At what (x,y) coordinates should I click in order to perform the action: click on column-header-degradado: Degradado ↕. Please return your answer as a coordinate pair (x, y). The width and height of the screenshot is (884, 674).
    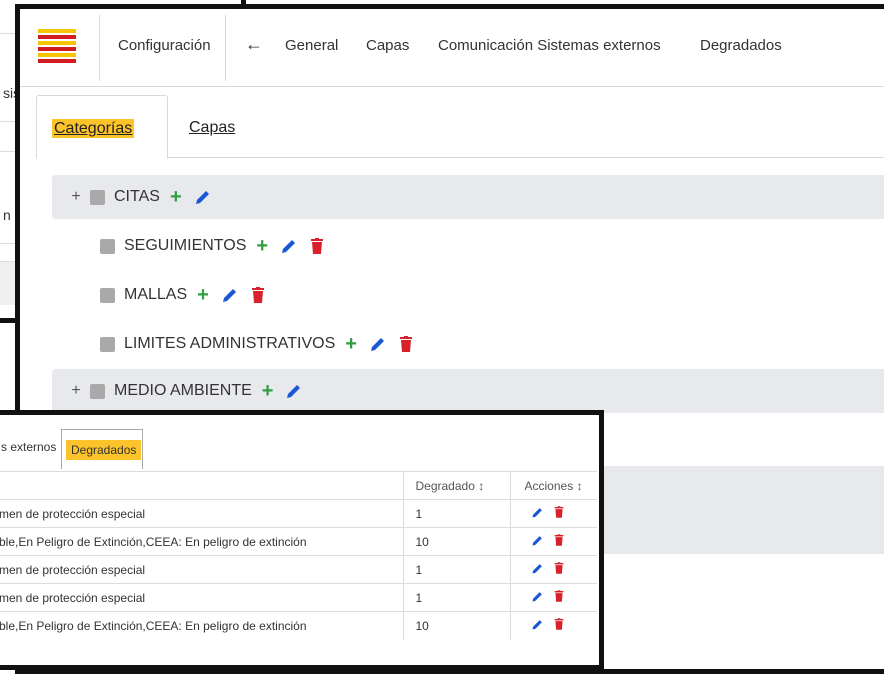
    Looking at the image, I should click on (456, 485).